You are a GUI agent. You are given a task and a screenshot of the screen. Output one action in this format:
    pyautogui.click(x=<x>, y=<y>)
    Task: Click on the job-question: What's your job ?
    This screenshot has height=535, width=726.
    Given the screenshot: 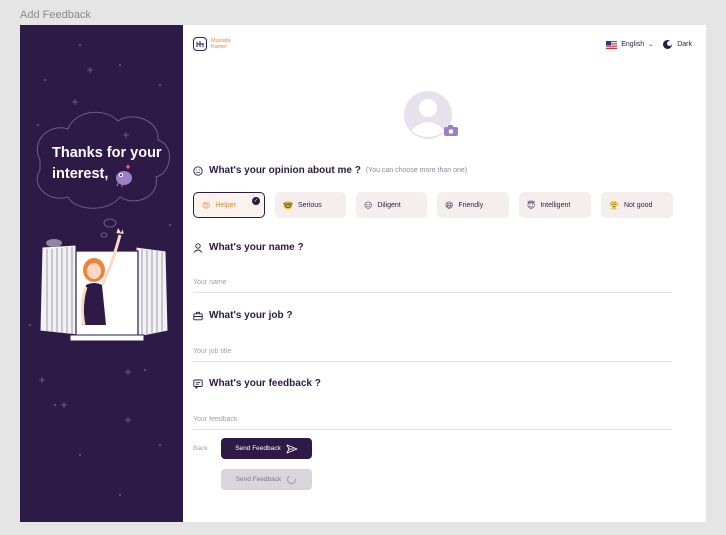 What is the action you would take?
    pyautogui.click(x=251, y=315)
    